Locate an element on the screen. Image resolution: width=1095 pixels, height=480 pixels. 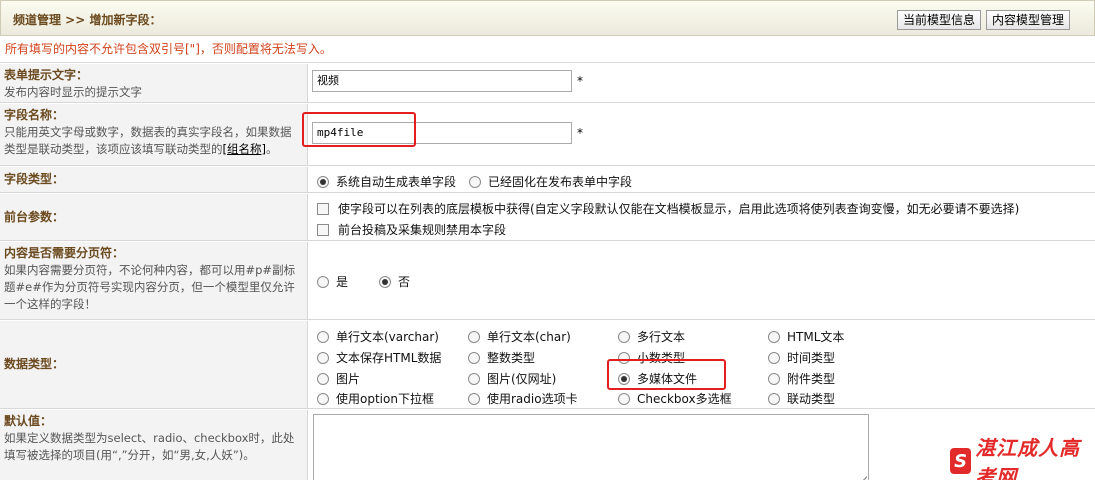
logo-s-icon: S is located at coordinates (961, 461).